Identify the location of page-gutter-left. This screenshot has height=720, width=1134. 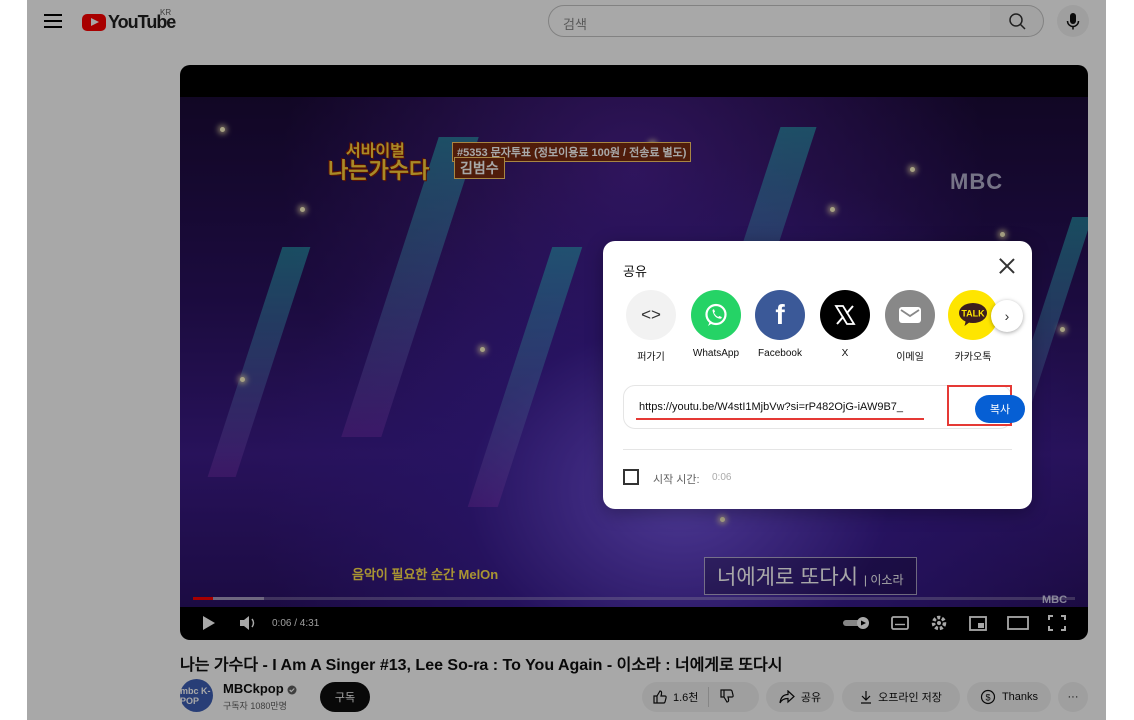
(13, 360).